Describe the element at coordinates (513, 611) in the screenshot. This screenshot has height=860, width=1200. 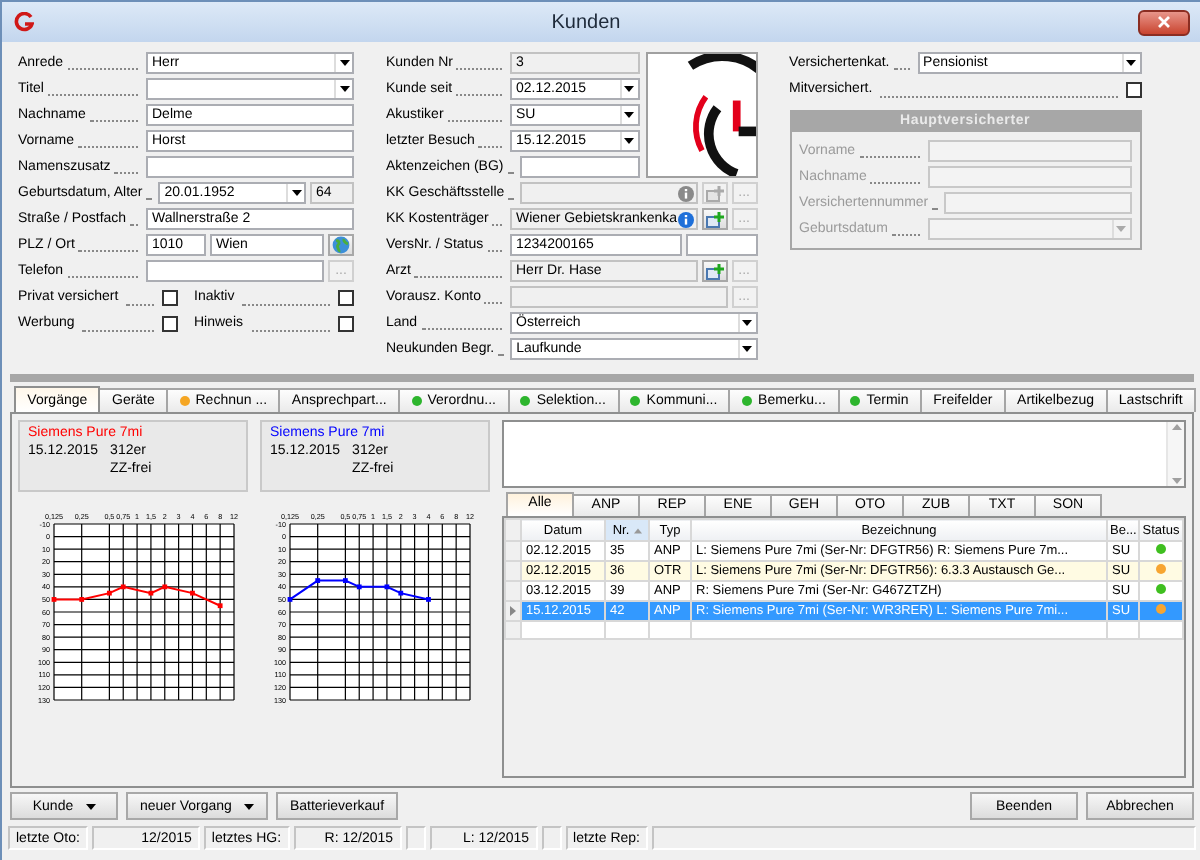
I see `row-pointer-icon` at that location.